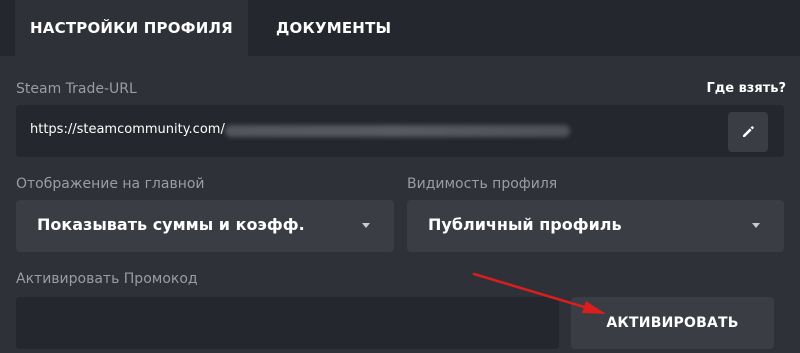 This screenshot has height=353, width=800. What do you see at coordinates (333, 28) in the screenshot?
I see `tab-documents: ДОКУМЕНТЫ` at bounding box center [333, 28].